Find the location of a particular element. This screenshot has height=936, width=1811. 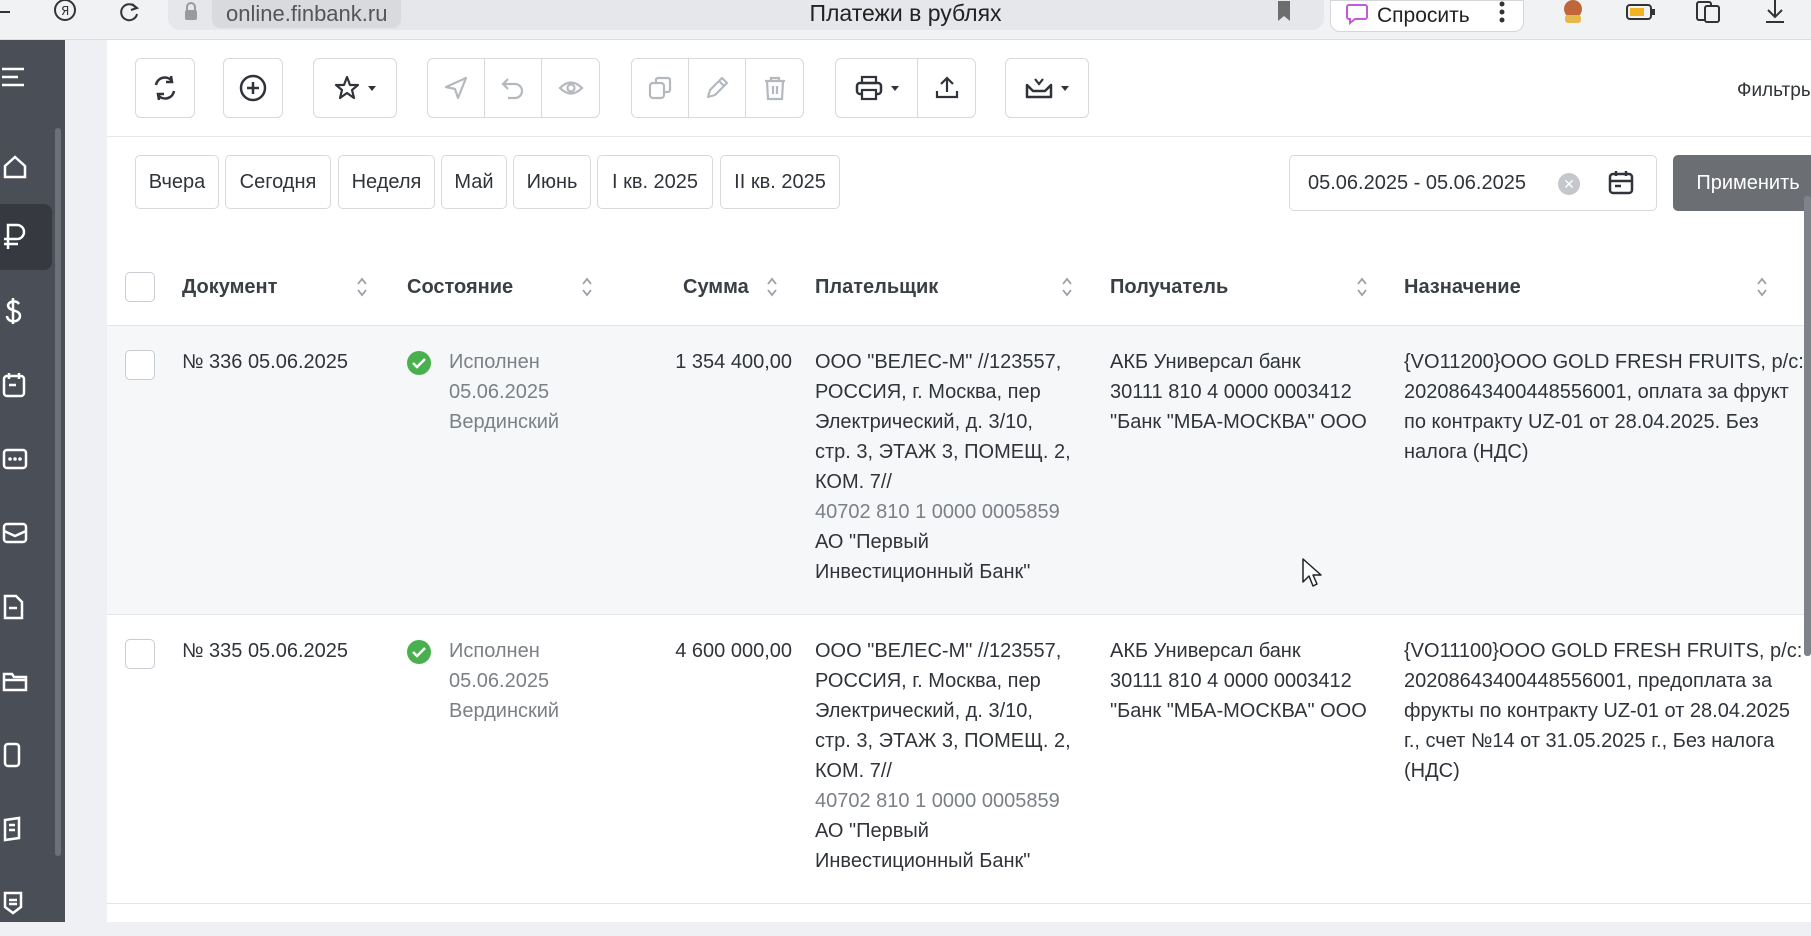

edit-actions-group is located at coordinates (717, 88).